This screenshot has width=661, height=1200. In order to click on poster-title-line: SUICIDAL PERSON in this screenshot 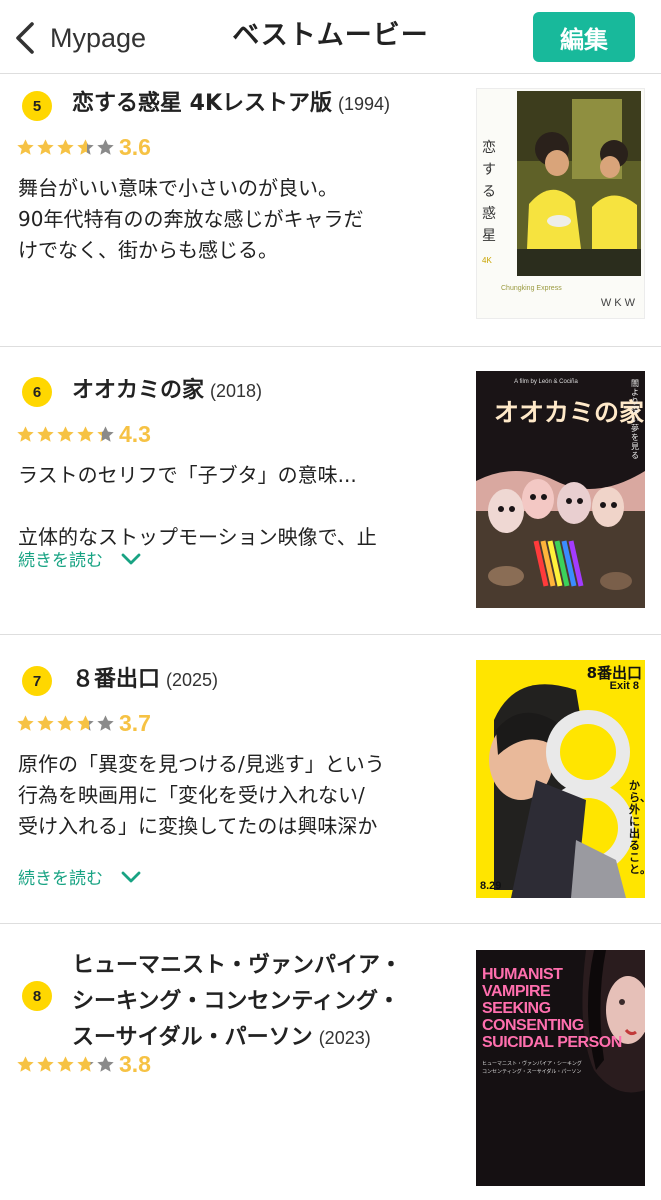, I will do `click(552, 1042)`.